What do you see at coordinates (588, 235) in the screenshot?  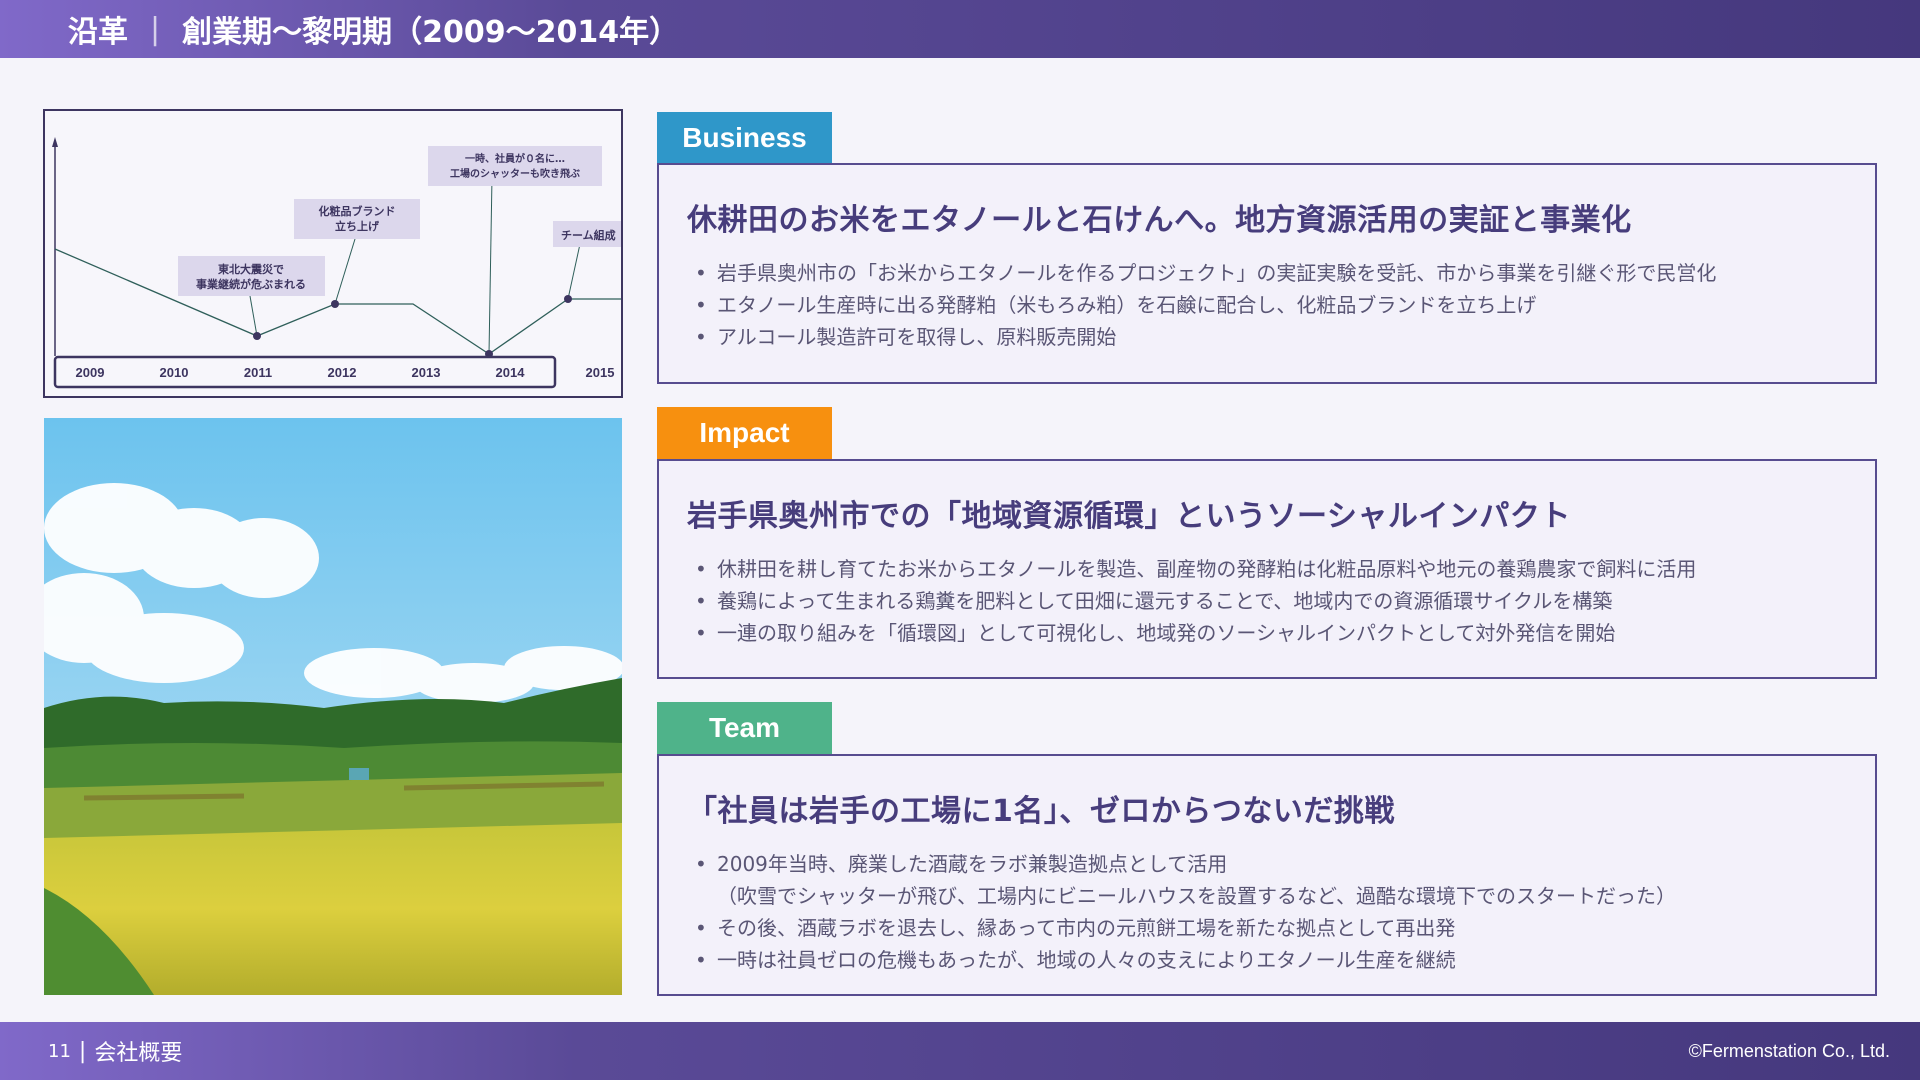 I see `event-2015-line1: チーム組成` at bounding box center [588, 235].